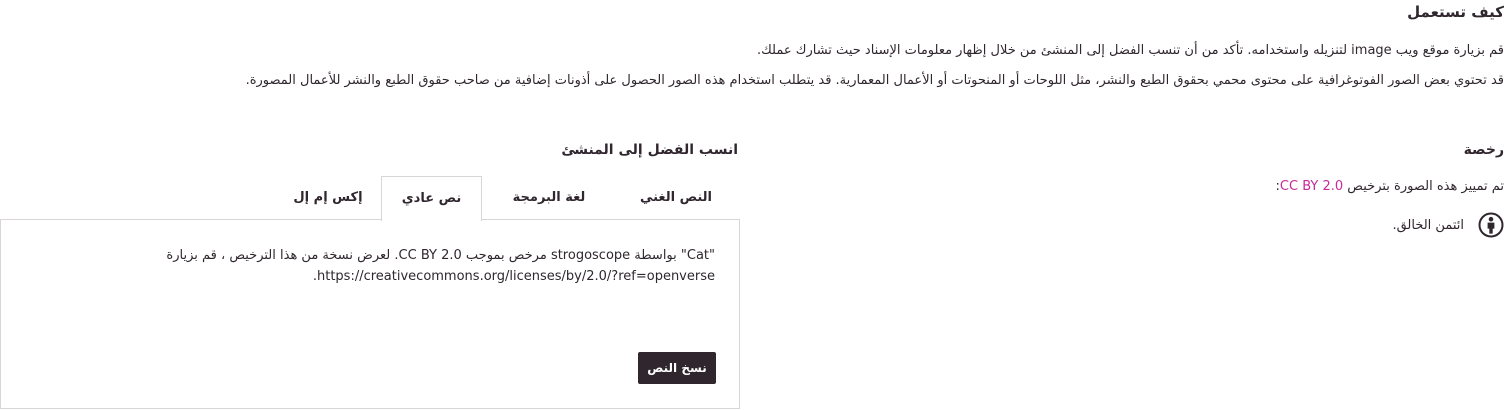 The image size is (1504, 410). What do you see at coordinates (328, 198) in the screenshot?
I see `tab-xml: إكس إم إل` at bounding box center [328, 198].